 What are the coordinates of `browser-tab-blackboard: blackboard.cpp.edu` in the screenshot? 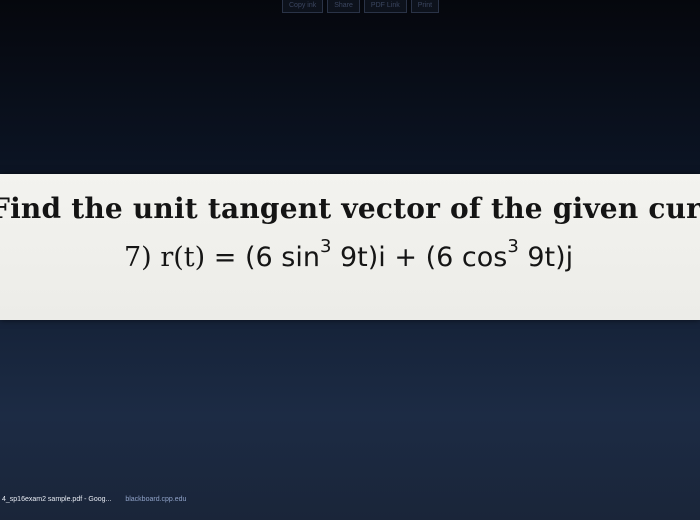 It's located at (155, 499).